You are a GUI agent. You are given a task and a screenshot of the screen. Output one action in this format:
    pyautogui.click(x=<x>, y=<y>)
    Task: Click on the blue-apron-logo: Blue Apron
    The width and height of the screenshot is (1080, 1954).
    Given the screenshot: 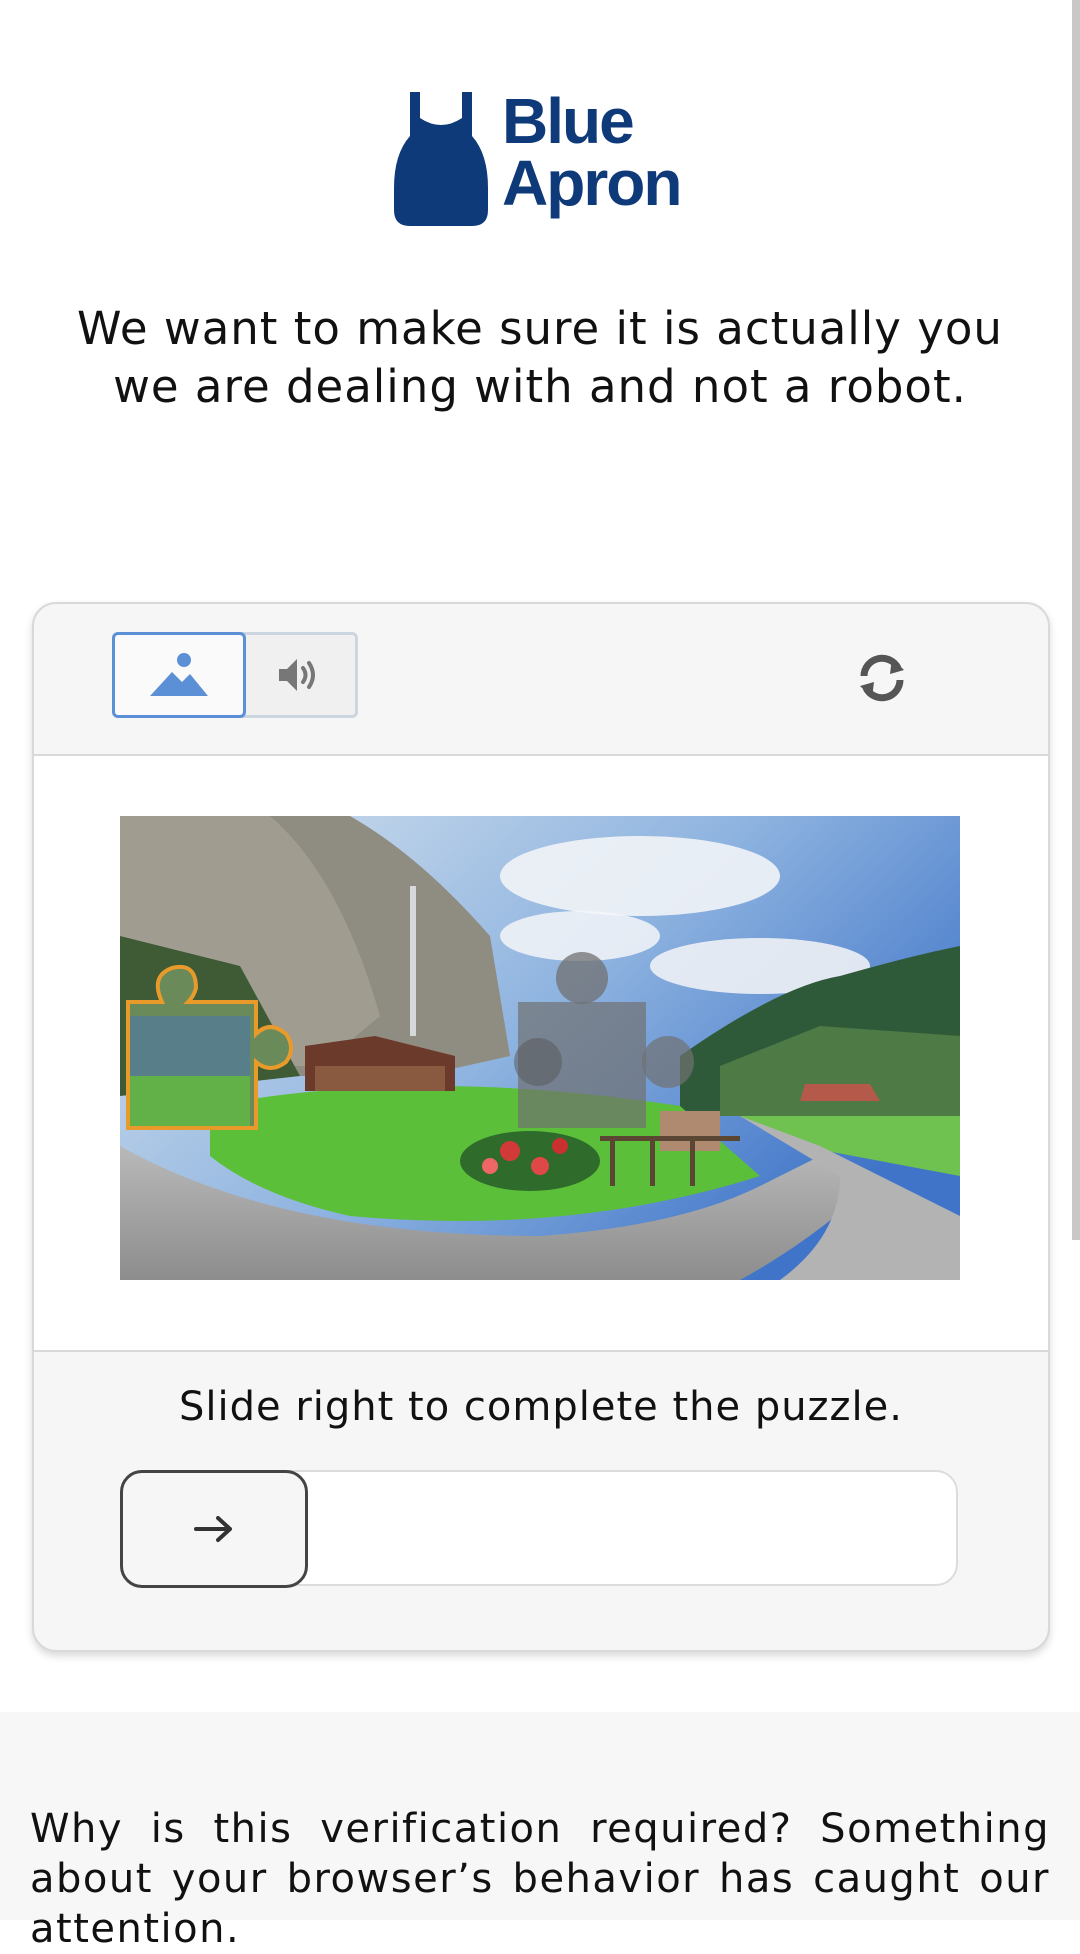 What is the action you would take?
    pyautogui.click(x=541, y=161)
    